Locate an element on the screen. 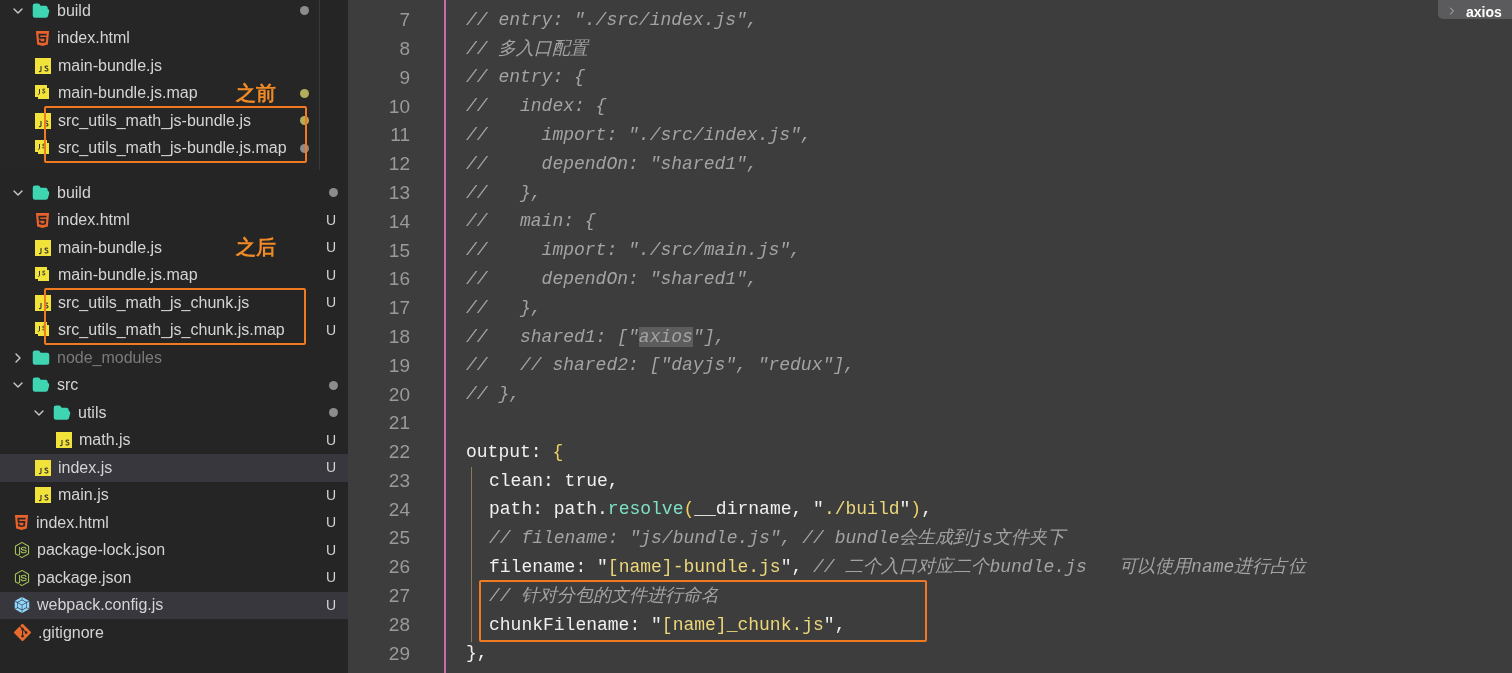 The image size is (1512, 673). file-name: node_modules is located at coordinates (109, 357).